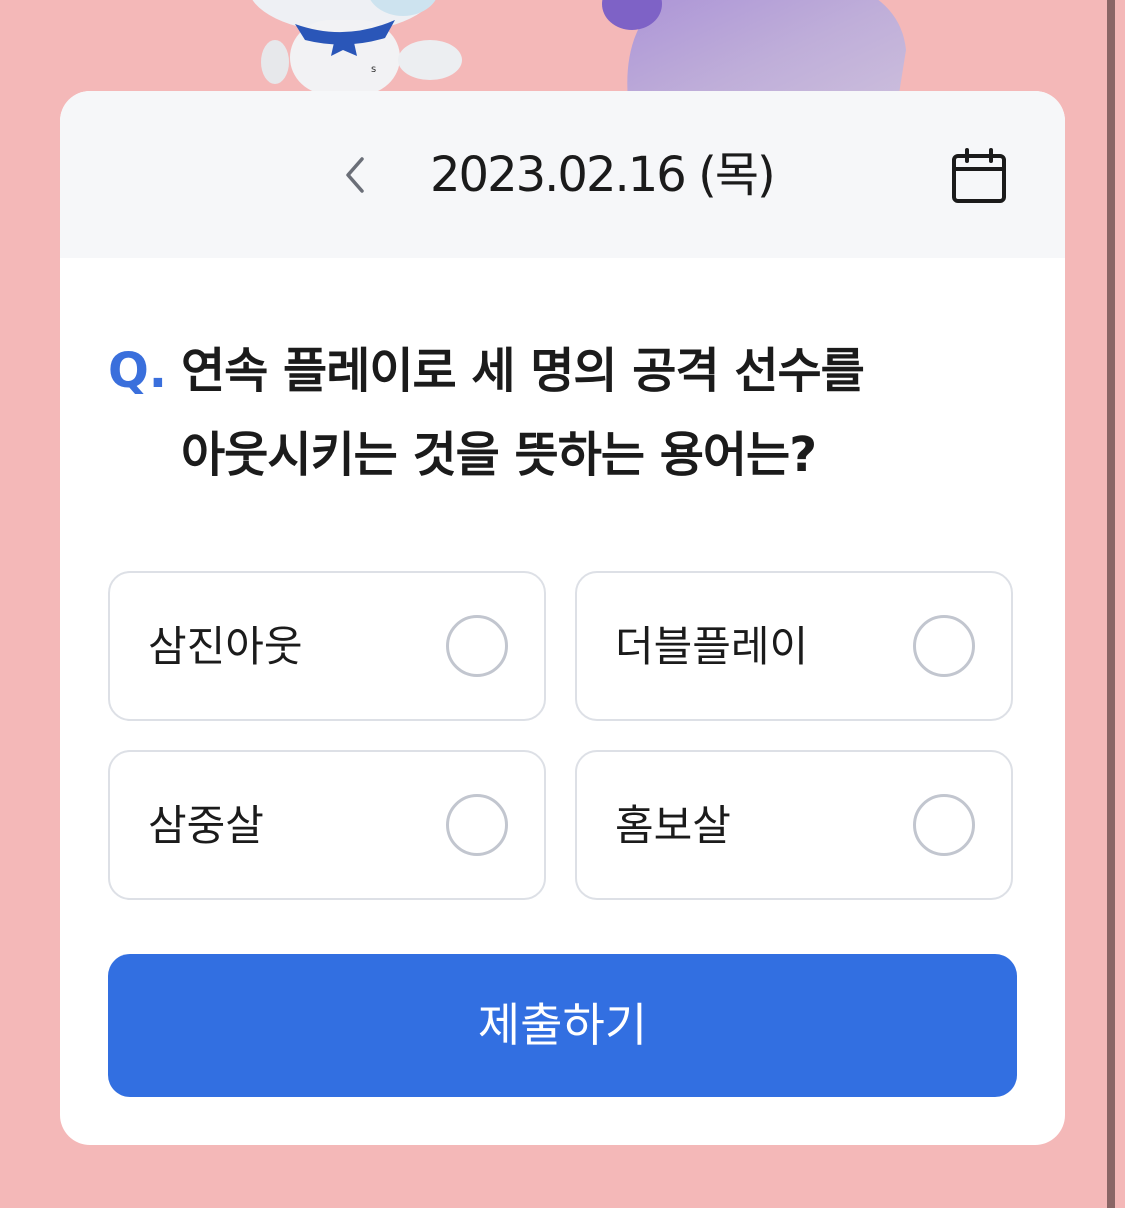  Describe the element at coordinates (357, 47) in the screenshot. I see `mascot-left-illustration: s` at that location.